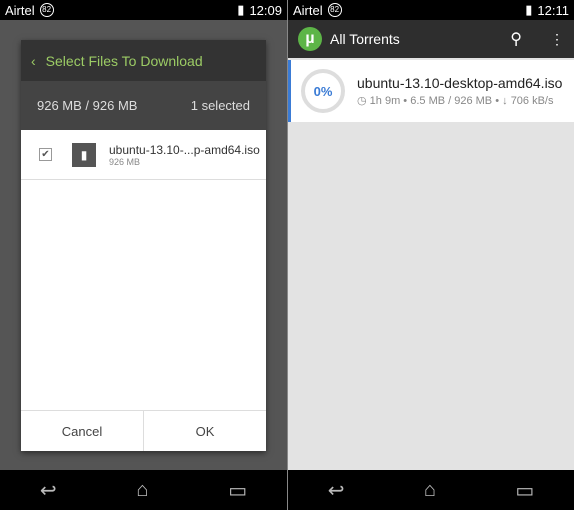  Describe the element at coordinates (420, 39) in the screenshot. I see `view-selector: All Torrents` at that location.